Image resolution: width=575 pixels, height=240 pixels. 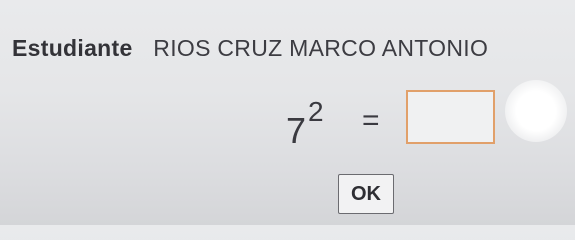 What do you see at coordinates (72, 48) in the screenshot?
I see `student-label: Estudiante` at bounding box center [72, 48].